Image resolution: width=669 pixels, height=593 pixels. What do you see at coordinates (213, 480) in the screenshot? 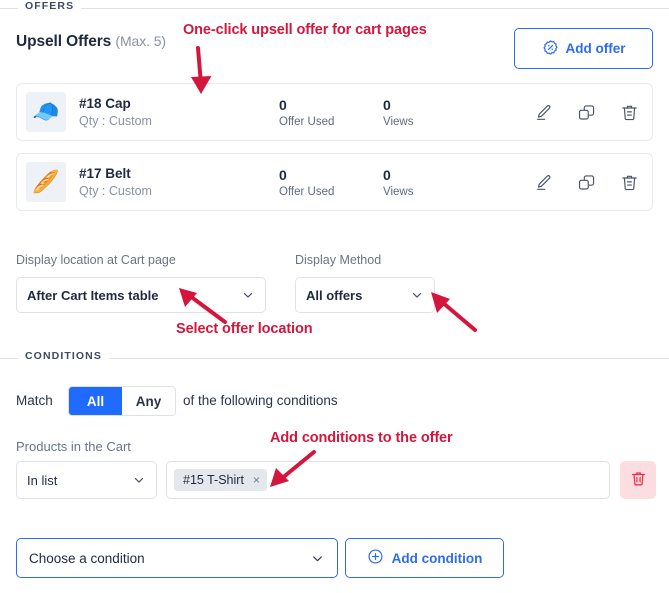
I see `condition-tag-label: #15 T-Shirt` at bounding box center [213, 480].